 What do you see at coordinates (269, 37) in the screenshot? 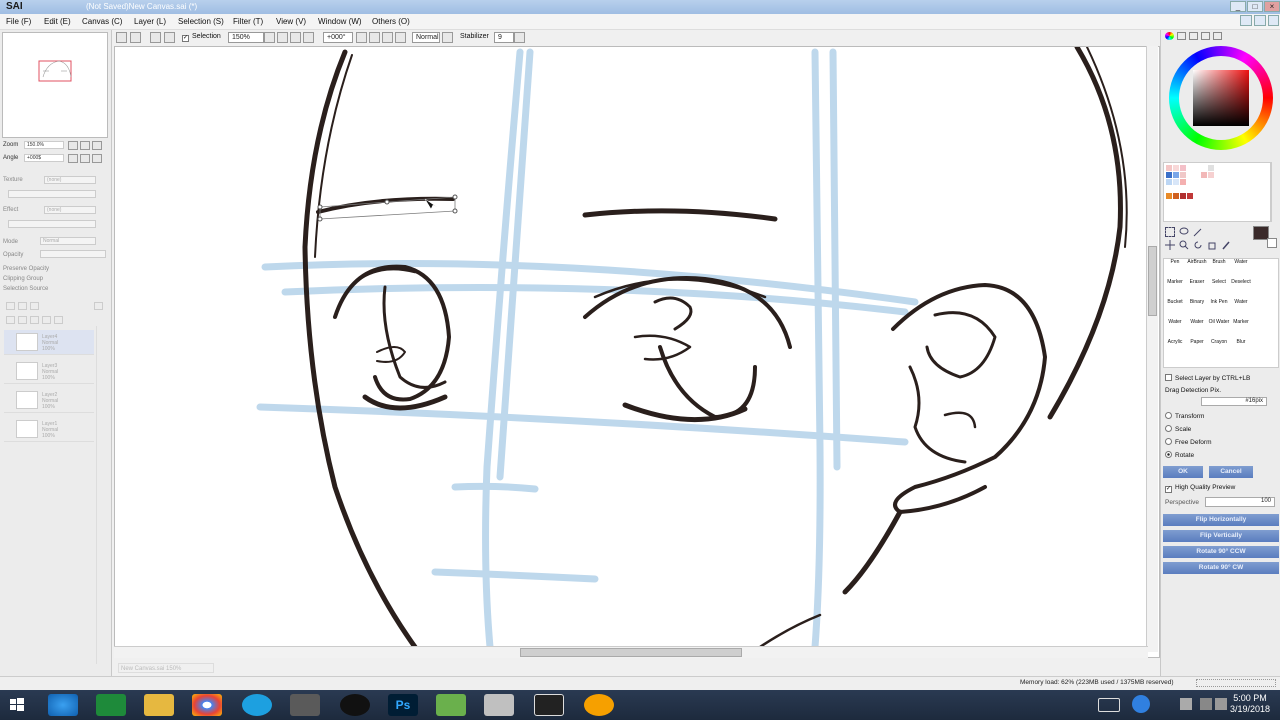
I see `zoom-dropdown-button` at bounding box center [269, 37].